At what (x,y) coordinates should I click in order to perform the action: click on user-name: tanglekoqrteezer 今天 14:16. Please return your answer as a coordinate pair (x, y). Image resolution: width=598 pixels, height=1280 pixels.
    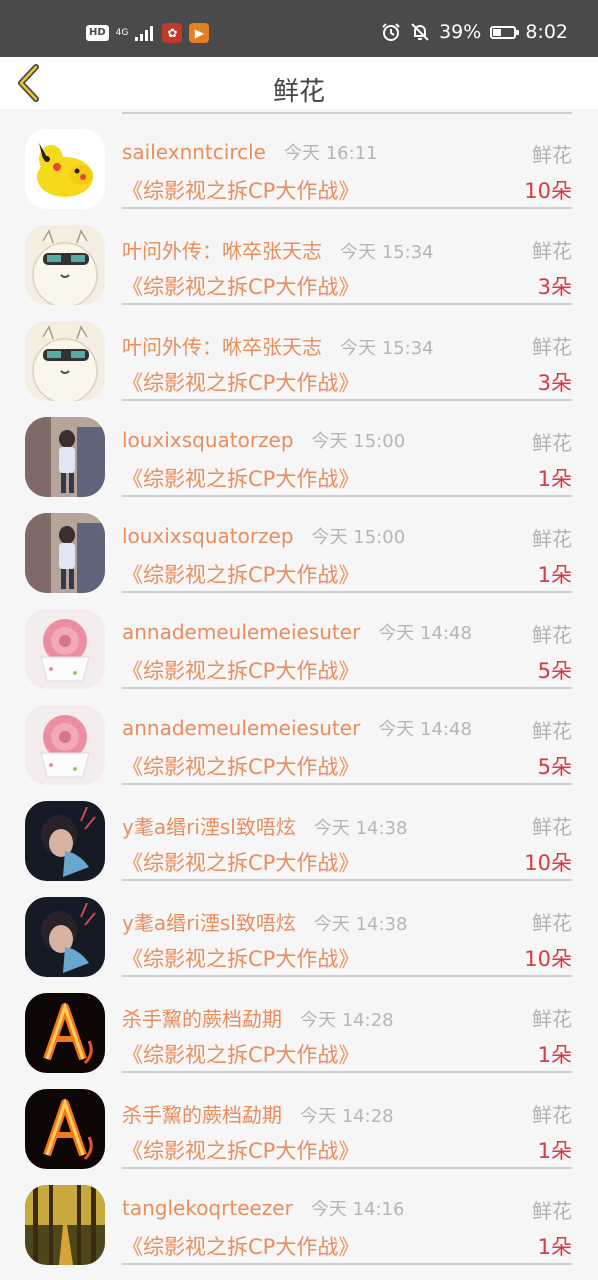
    Looking at the image, I should click on (263, 1208).